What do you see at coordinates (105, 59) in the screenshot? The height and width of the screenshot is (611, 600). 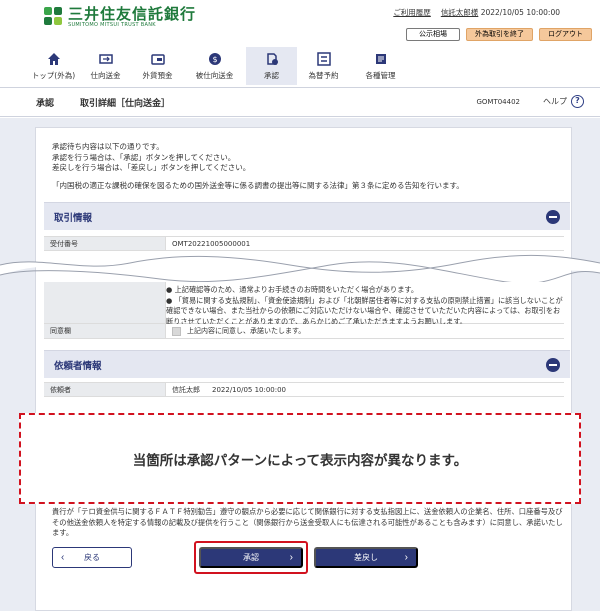 I see `remittance-icon` at bounding box center [105, 59].